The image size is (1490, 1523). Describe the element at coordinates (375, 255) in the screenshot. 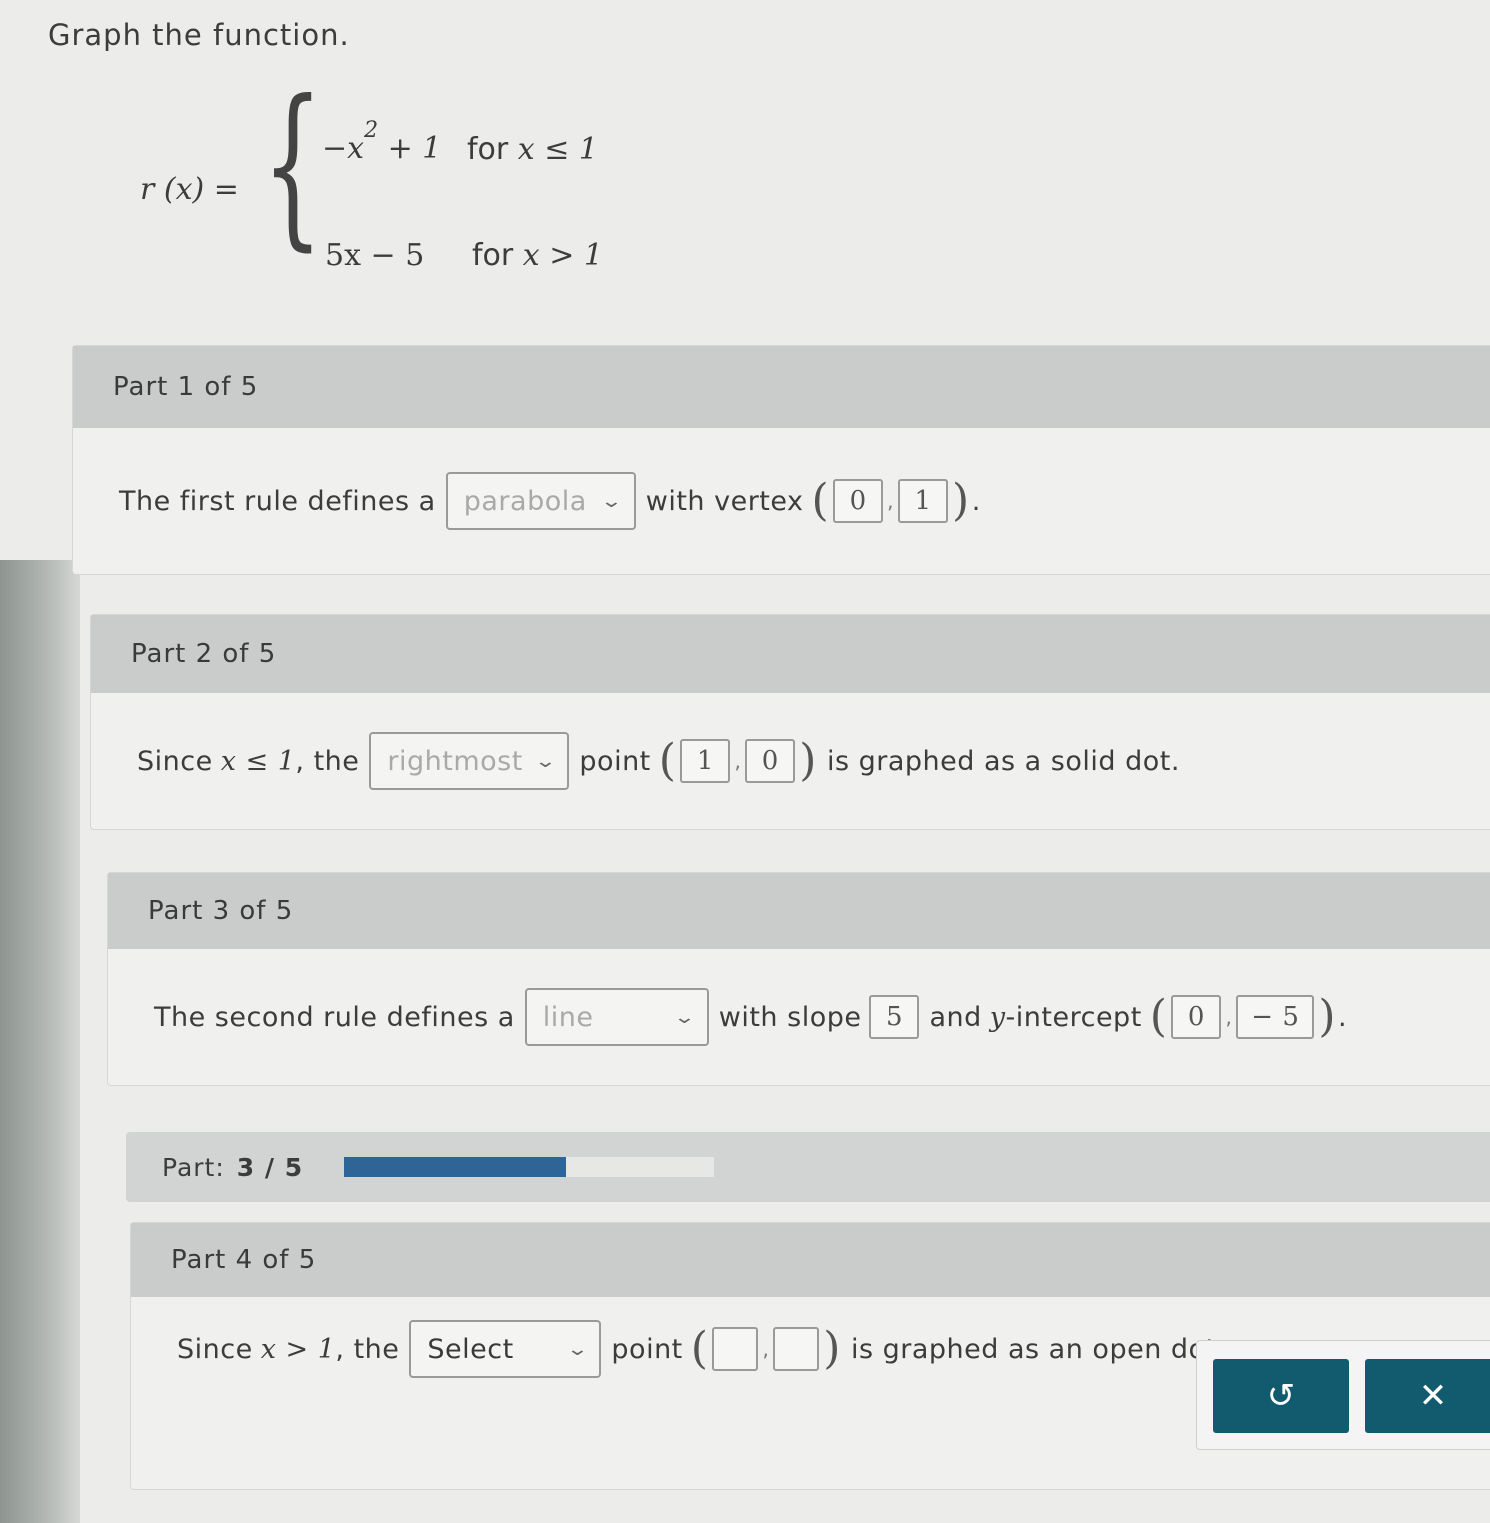

I see `rule2-expression: 5x − 5` at that location.